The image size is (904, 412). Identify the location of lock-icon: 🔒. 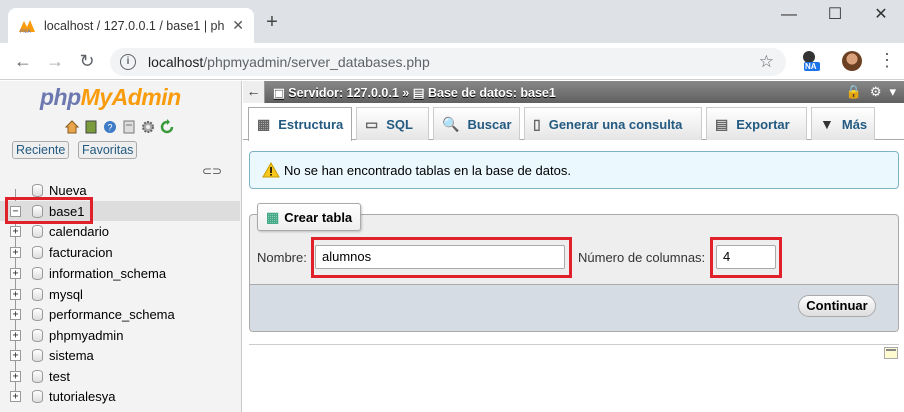
(854, 92).